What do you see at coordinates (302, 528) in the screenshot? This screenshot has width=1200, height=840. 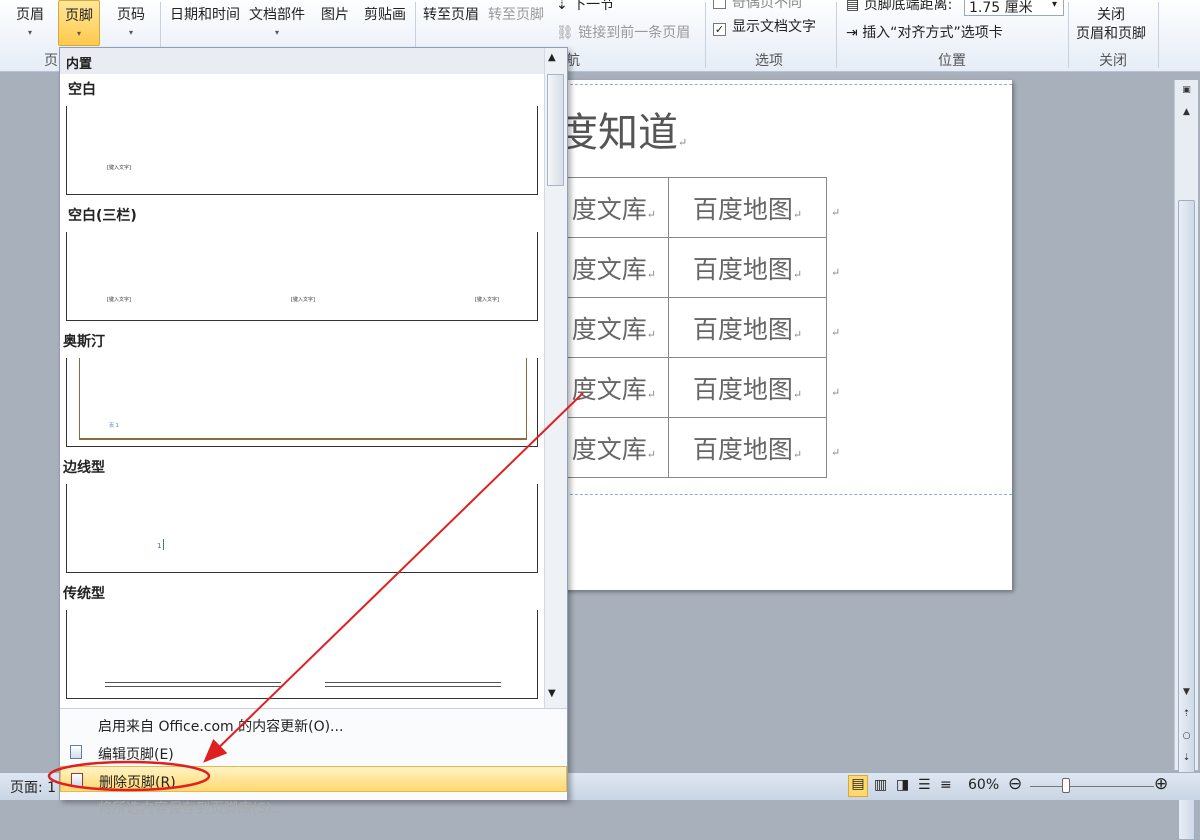 I see `gallery-item-sideline: 1` at bounding box center [302, 528].